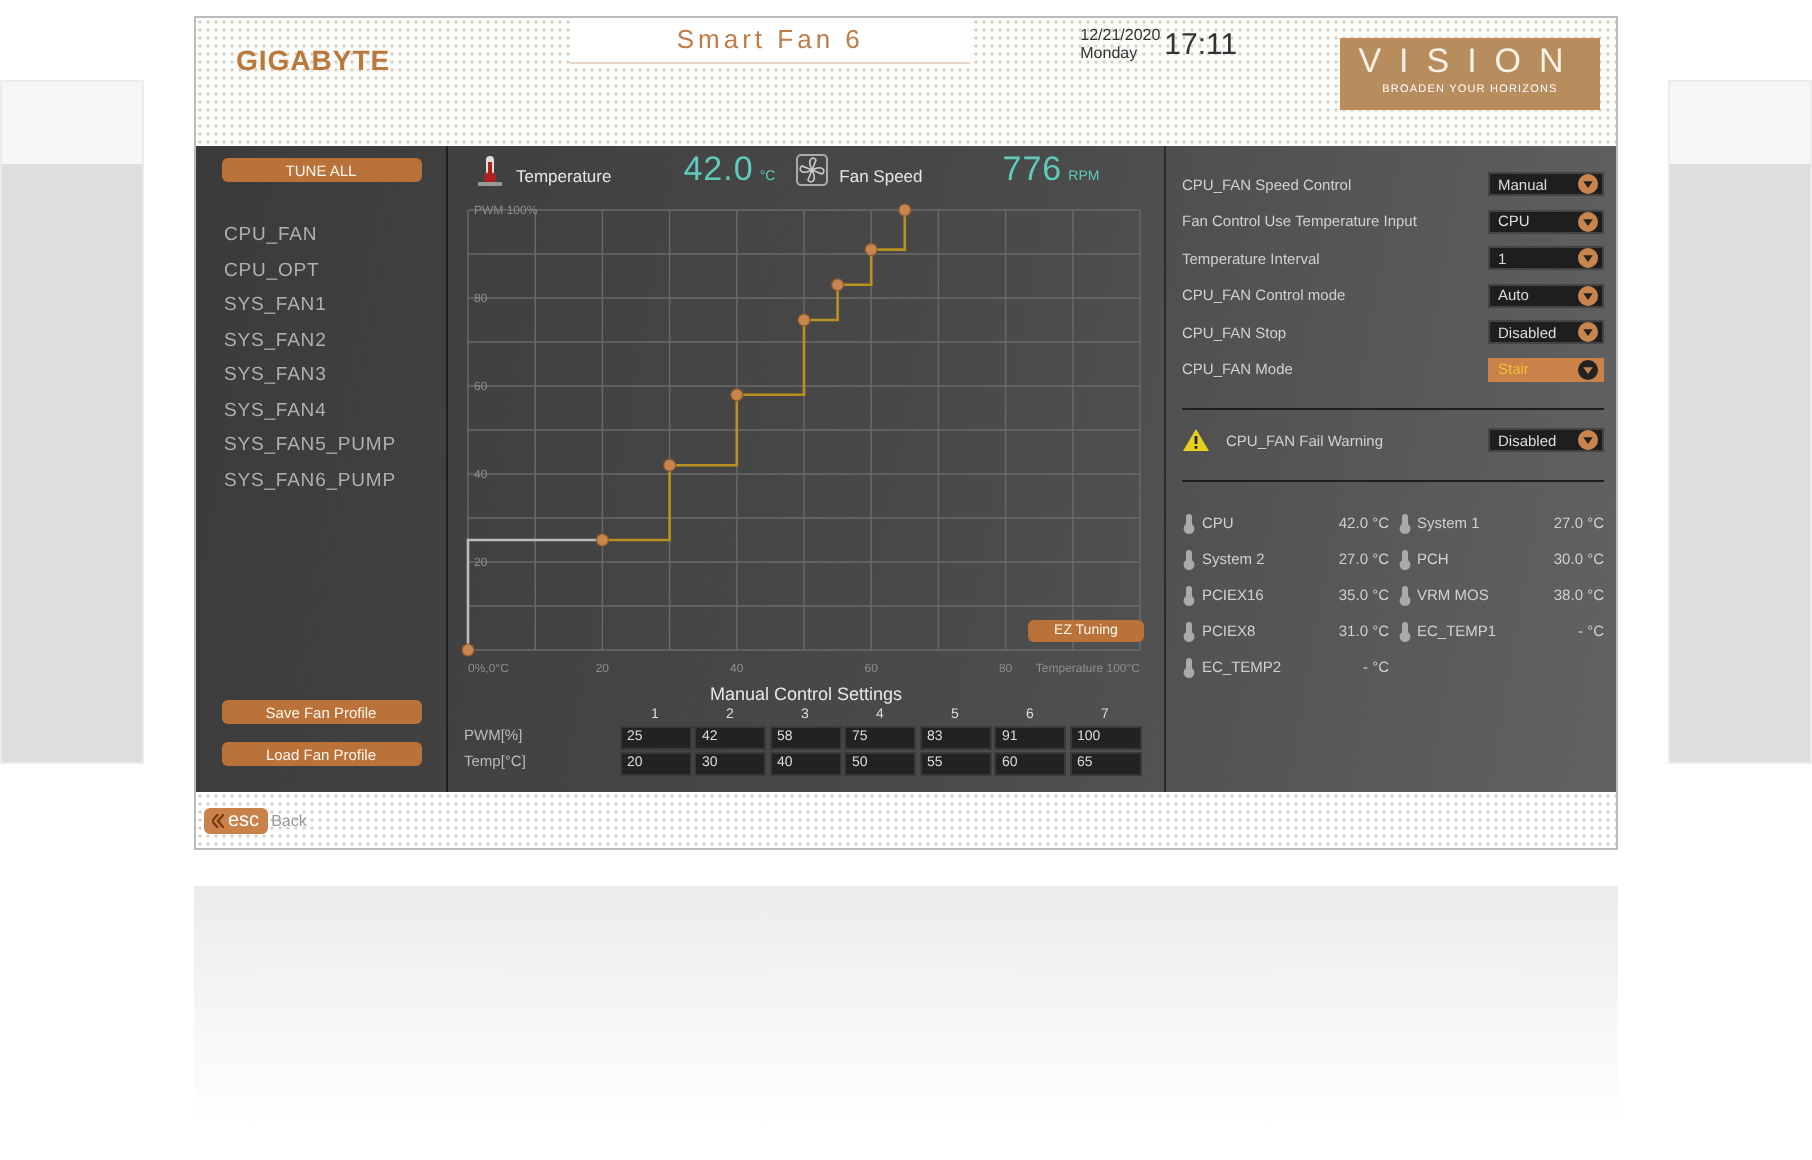  Describe the element at coordinates (770, 41) in the screenshot. I see `page-title: Smart Fan 6` at that location.